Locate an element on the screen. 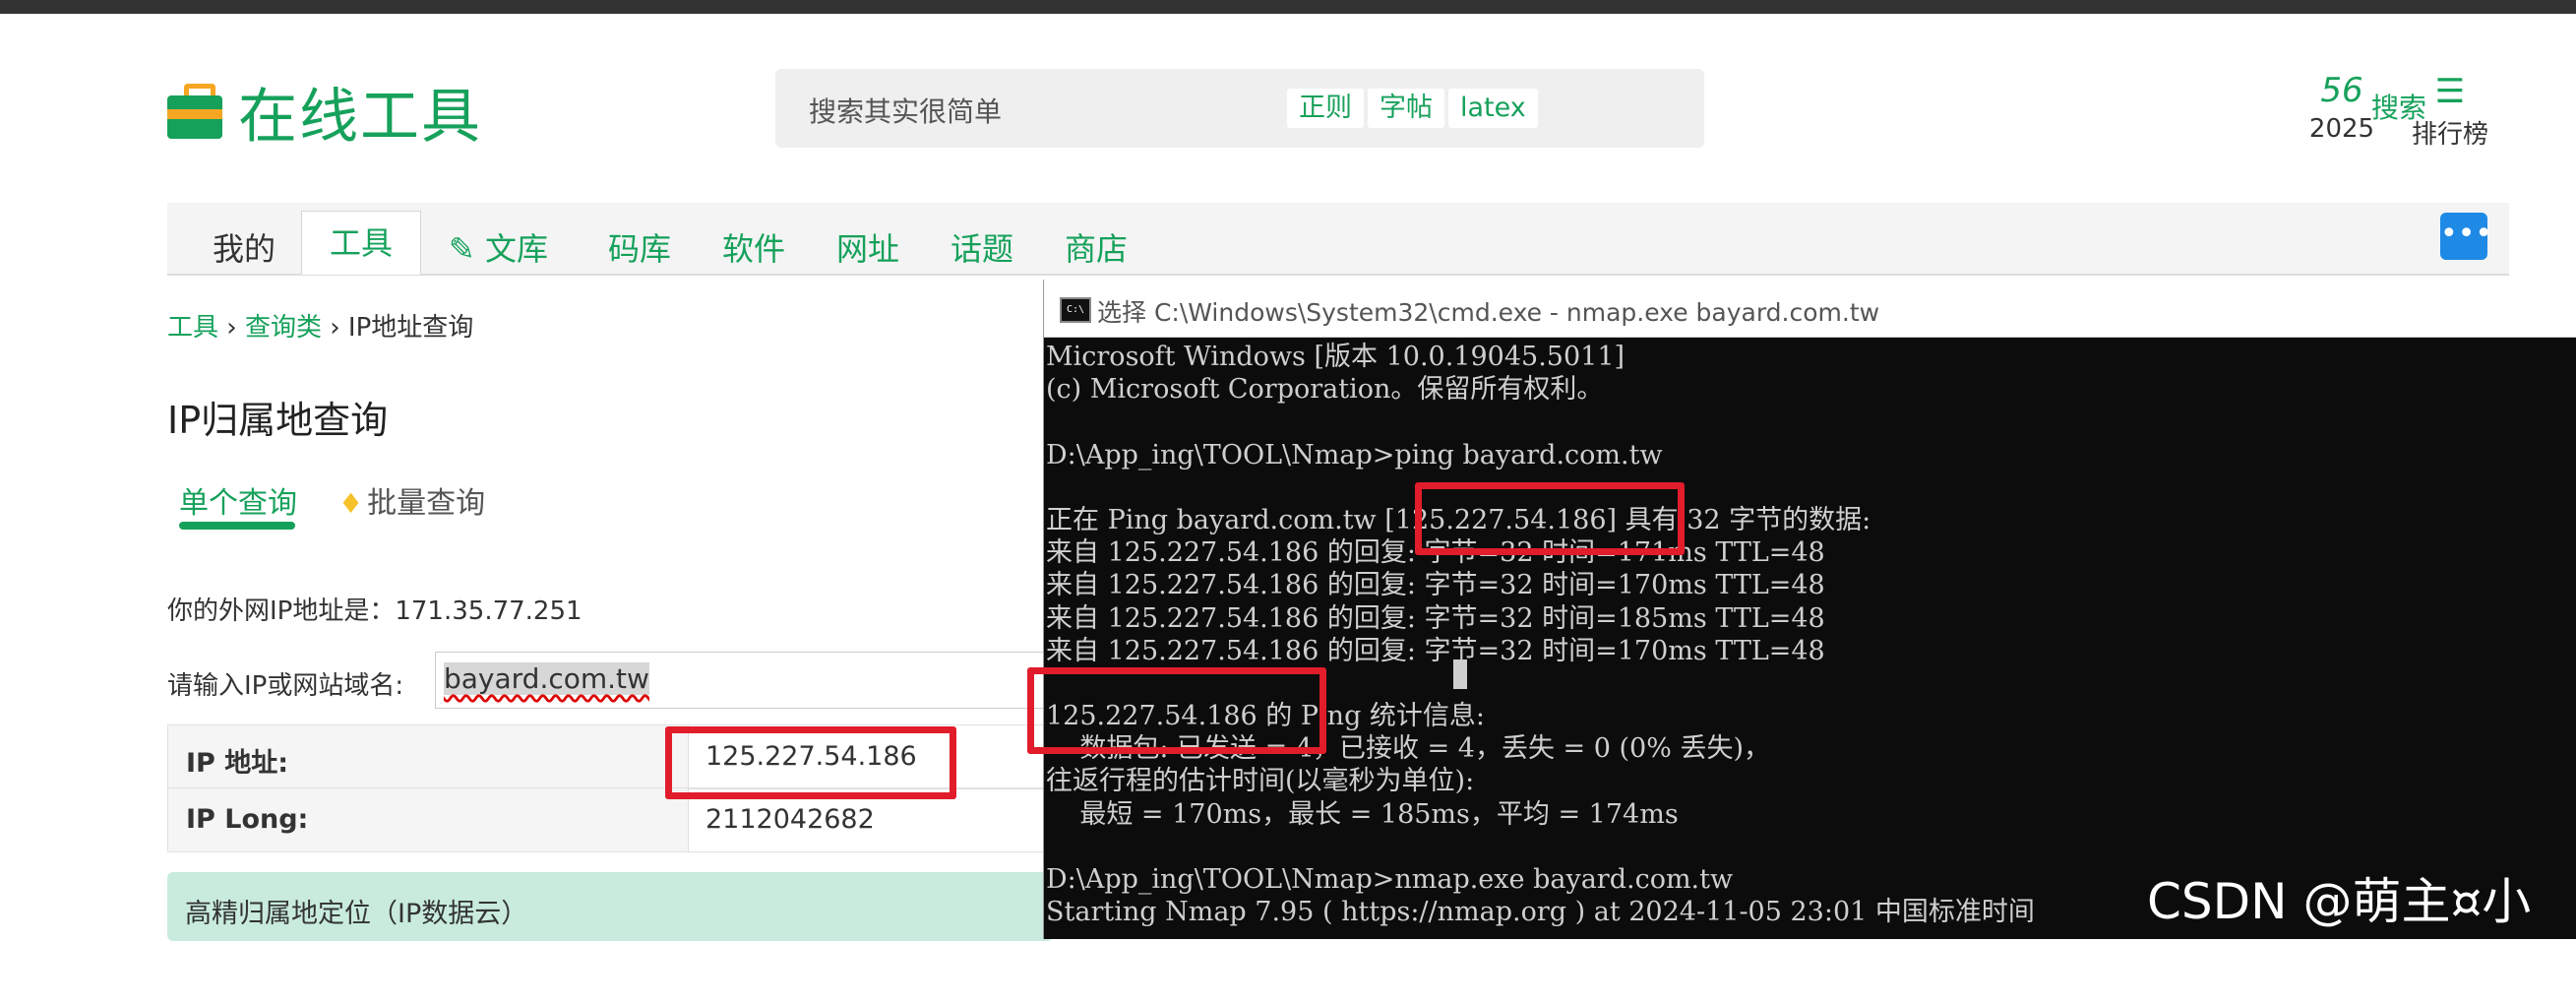 The width and height of the screenshot is (2576, 1004). diamond-icon: ♦ is located at coordinates (351, 503).